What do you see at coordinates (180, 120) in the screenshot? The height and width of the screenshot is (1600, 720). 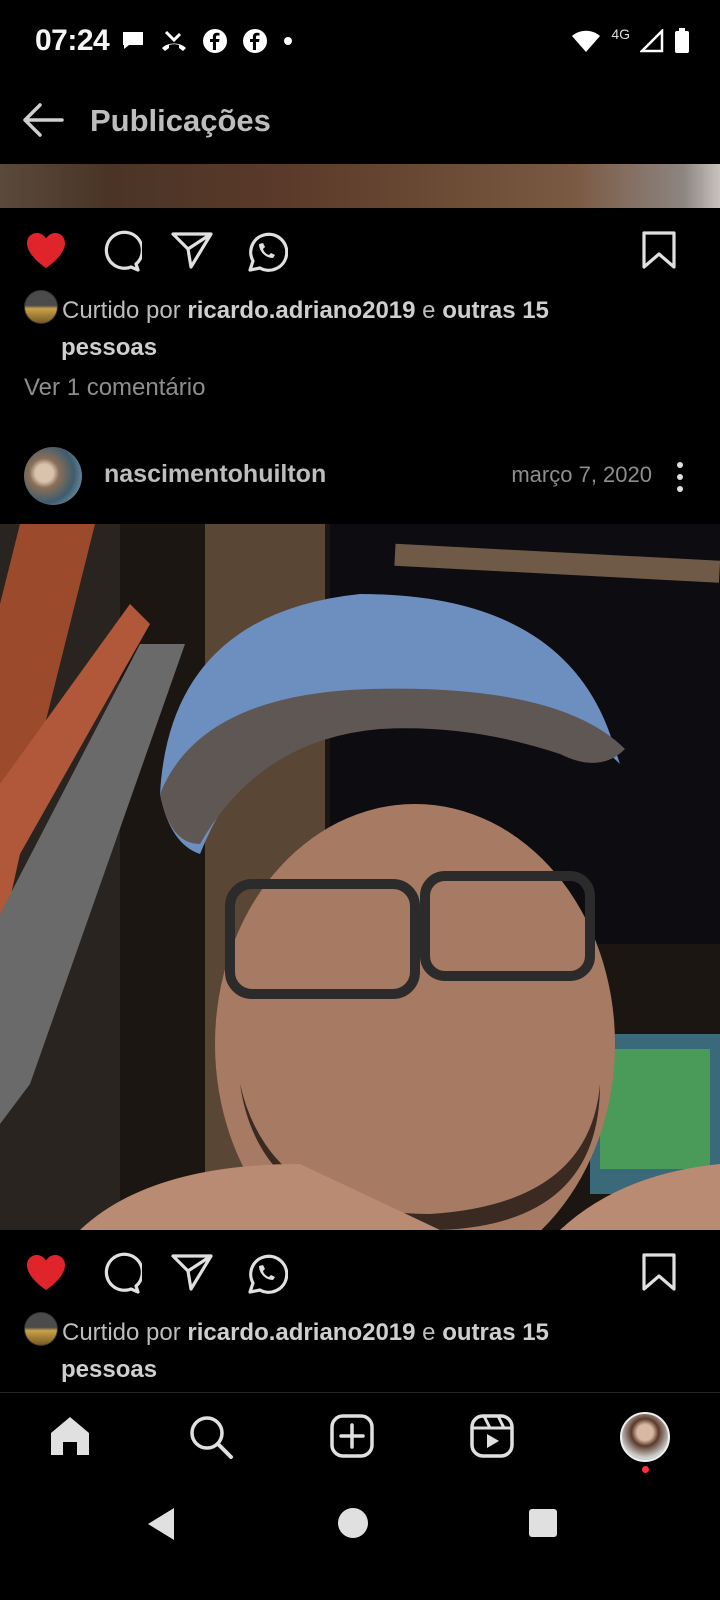 I see `page-title: Publicações` at bounding box center [180, 120].